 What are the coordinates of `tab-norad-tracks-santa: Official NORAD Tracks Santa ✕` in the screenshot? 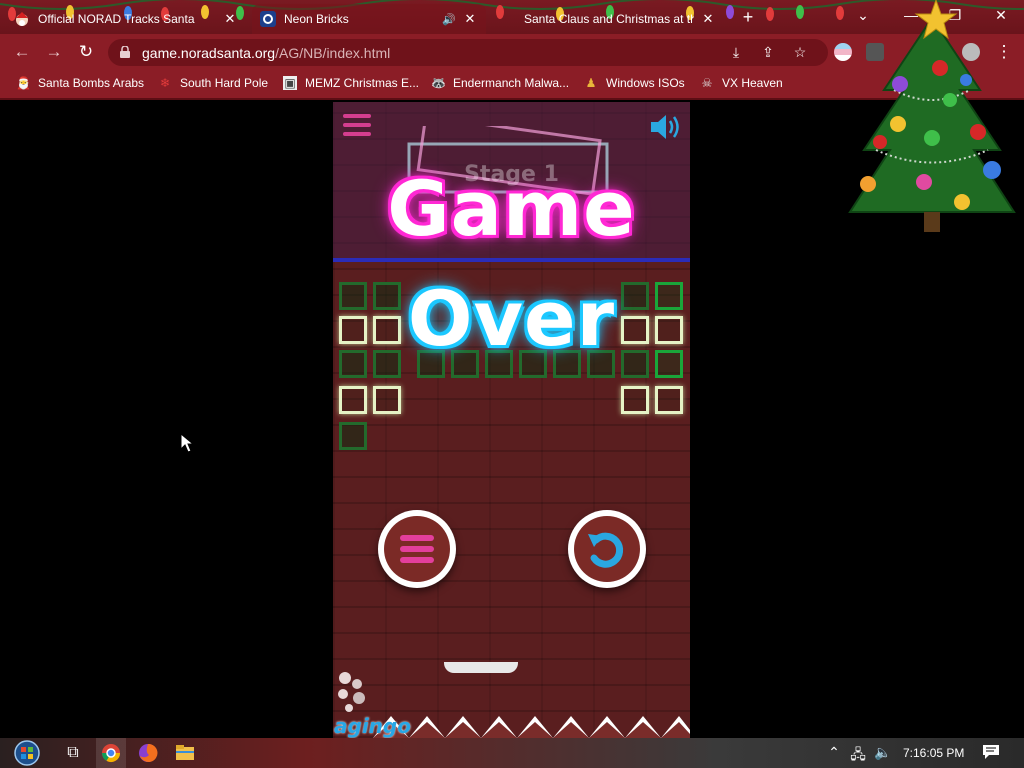 It's located at (126, 19).